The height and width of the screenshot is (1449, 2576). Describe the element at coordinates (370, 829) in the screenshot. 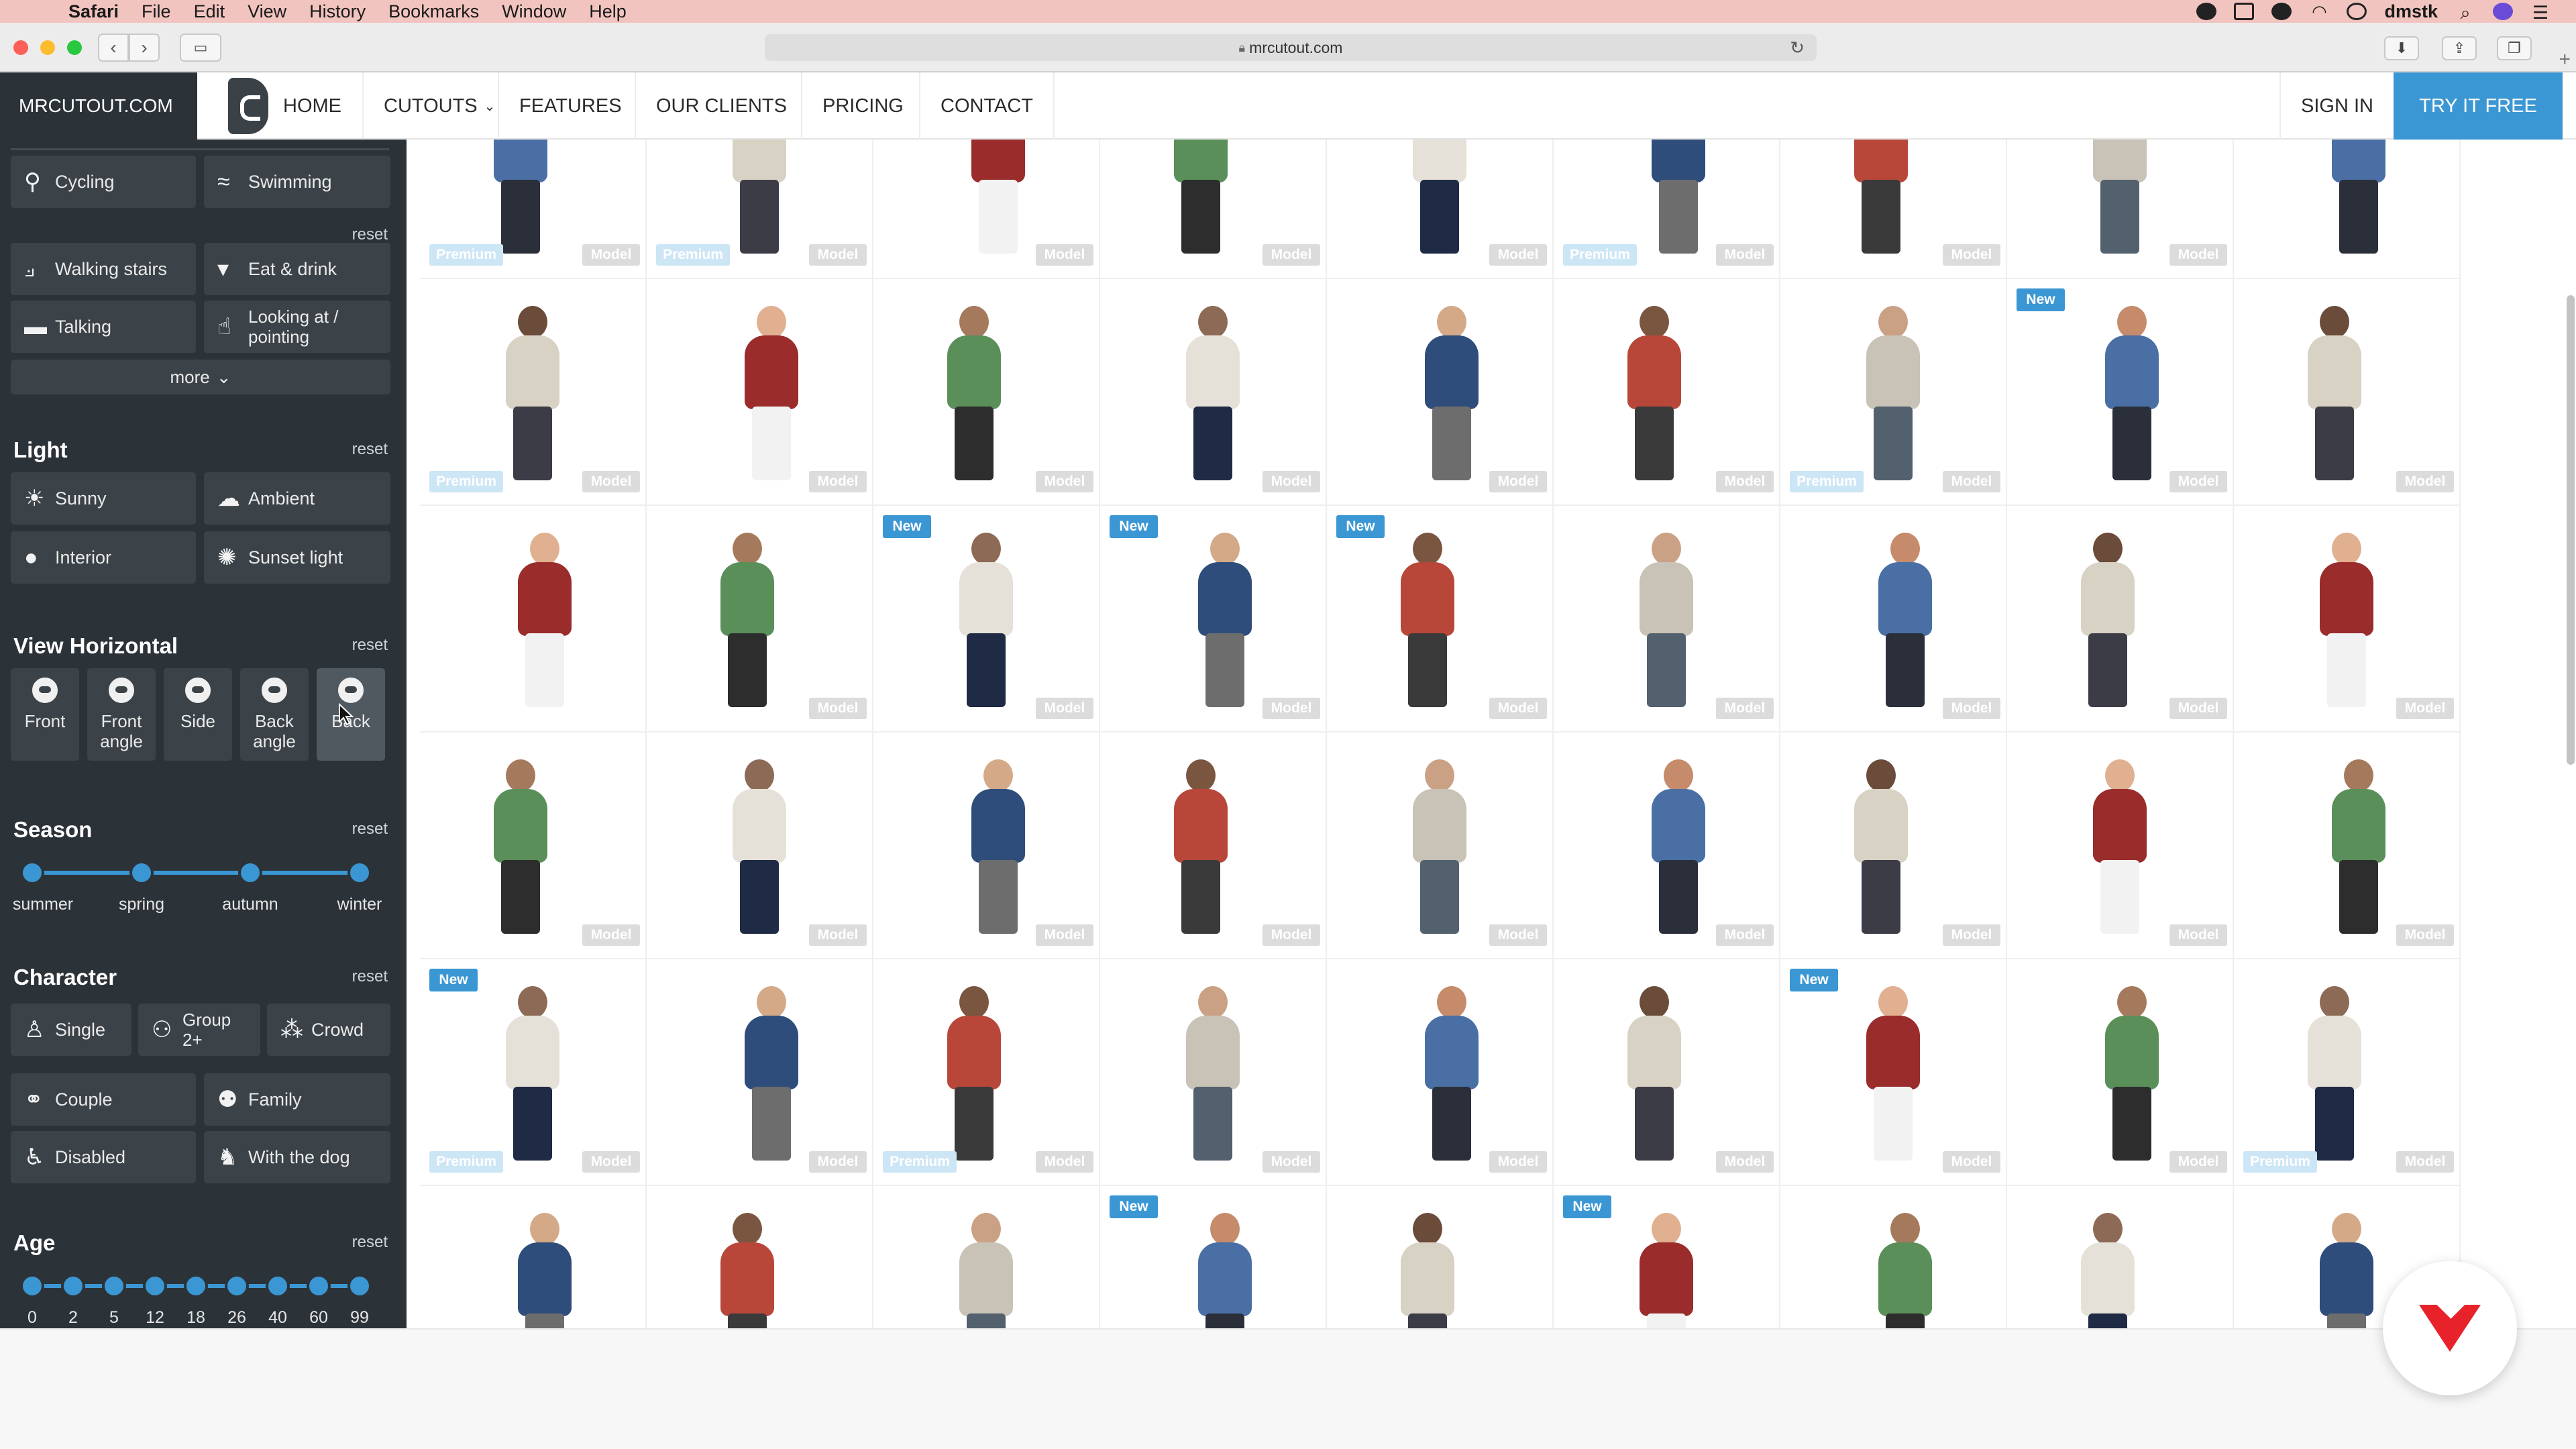

I see `season-reset-link: reset` at that location.